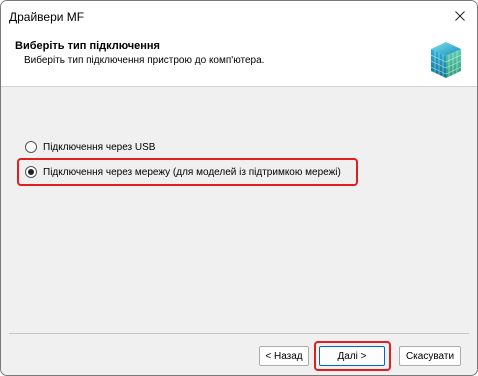 The image size is (478, 376). I want to click on network-radio, so click(31, 172).